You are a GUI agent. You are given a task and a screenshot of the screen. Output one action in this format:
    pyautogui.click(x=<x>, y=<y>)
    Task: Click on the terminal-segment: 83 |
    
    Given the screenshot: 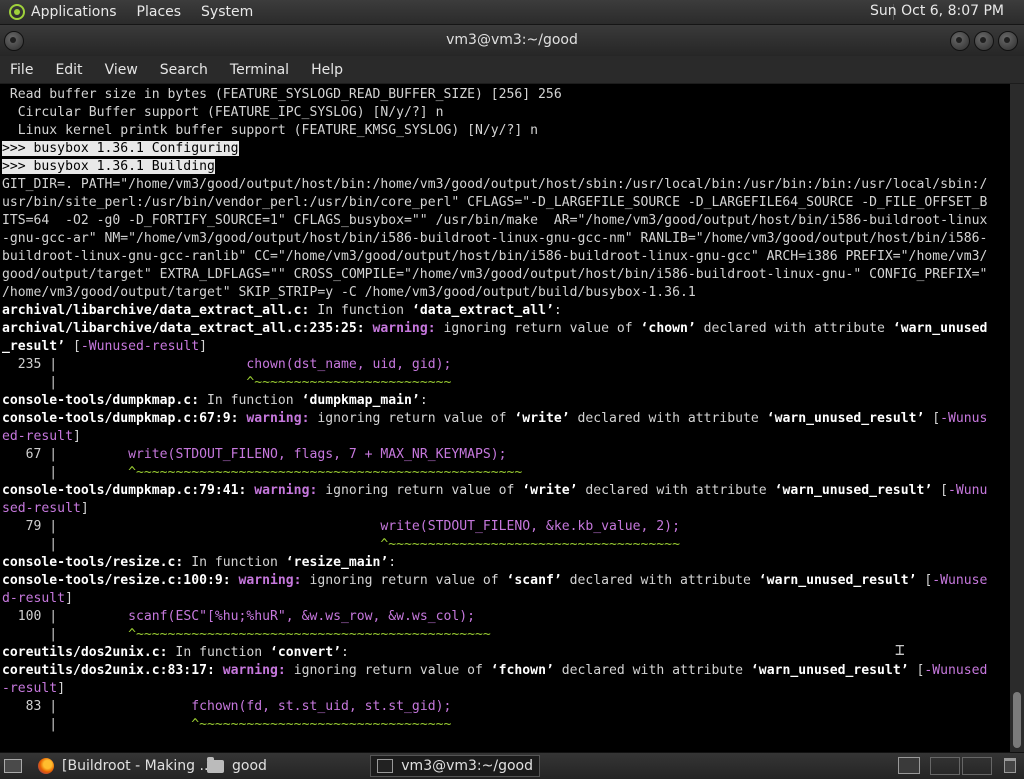 What is the action you would take?
    pyautogui.click(x=97, y=706)
    